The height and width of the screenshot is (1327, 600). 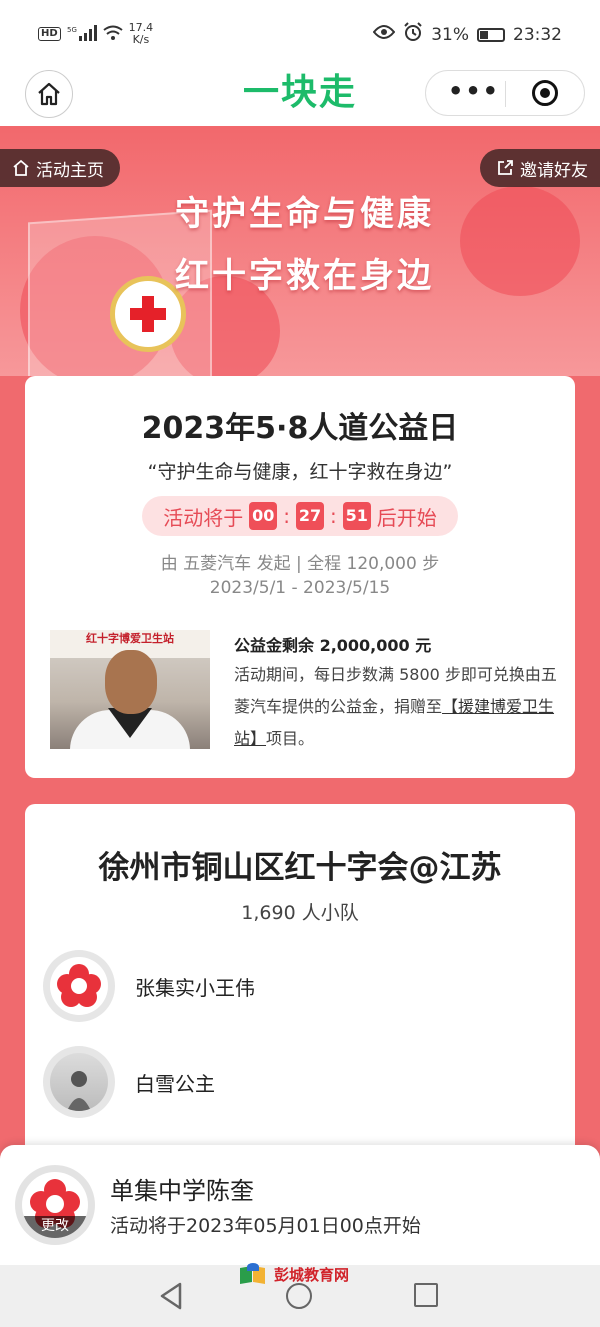 What do you see at coordinates (312, 1274) in the screenshot?
I see `watermark-text: 彭城教育网` at bounding box center [312, 1274].